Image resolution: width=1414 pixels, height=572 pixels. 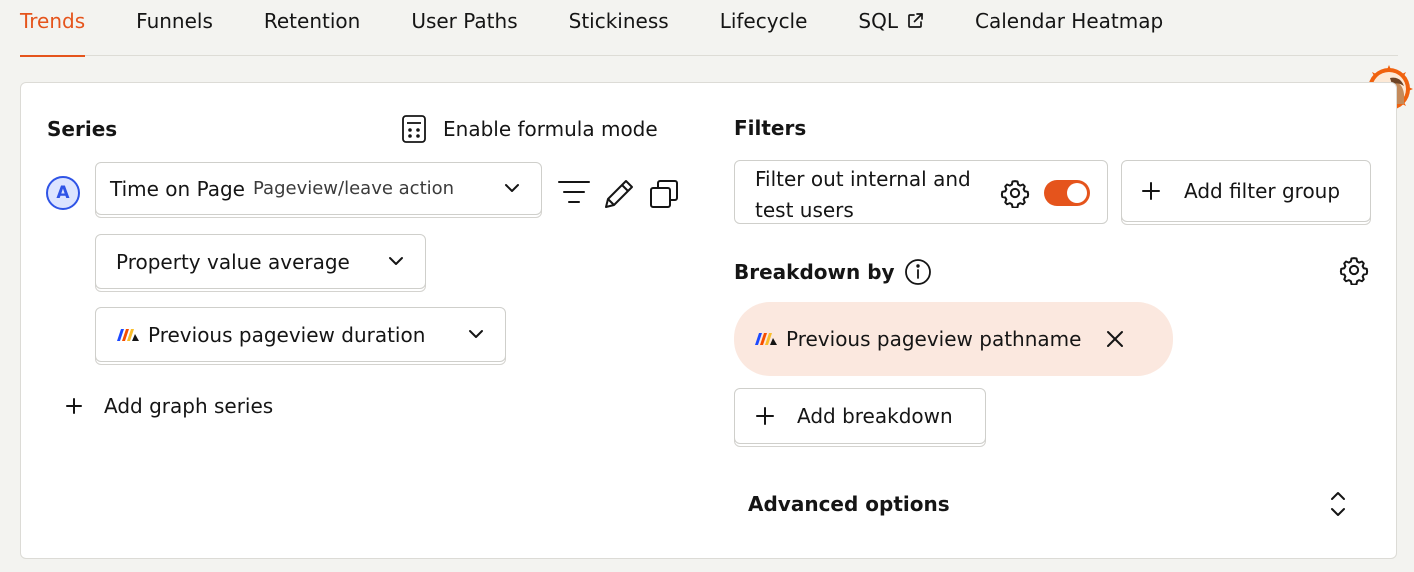 I want to click on tab-user-paths: User Paths, so click(x=464, y=28).